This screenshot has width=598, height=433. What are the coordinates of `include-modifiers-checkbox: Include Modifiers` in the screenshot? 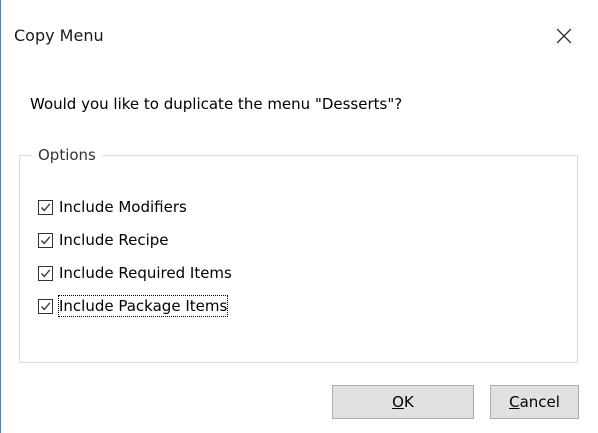 It's located at (112, 207).